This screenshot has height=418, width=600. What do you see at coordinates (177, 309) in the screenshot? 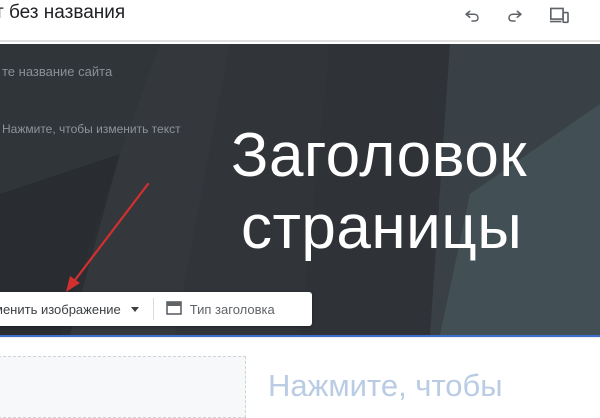
I see `header-layout-icon` at bounding box center [177, 309].